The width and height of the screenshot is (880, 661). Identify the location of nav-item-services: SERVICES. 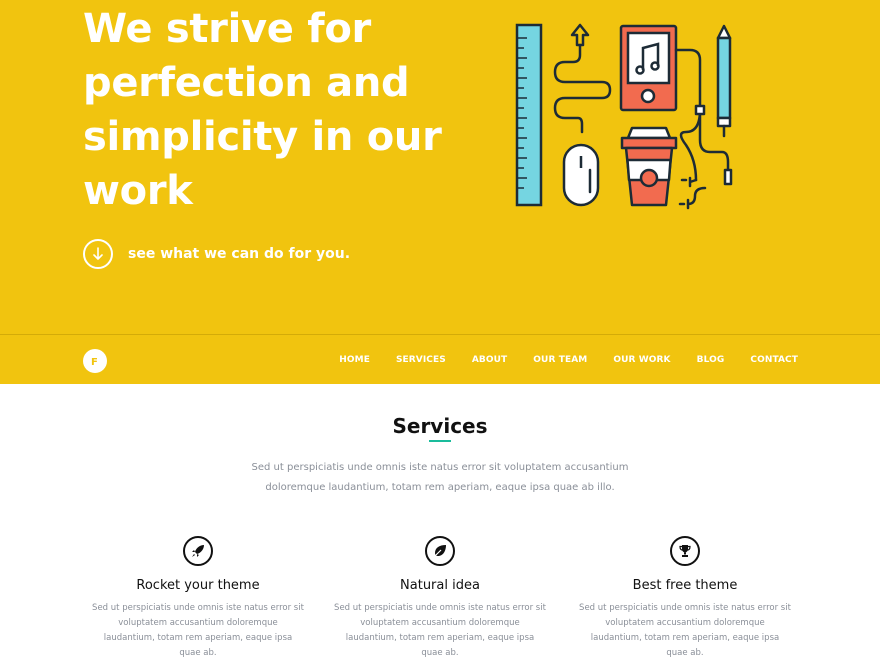
(421, 360).